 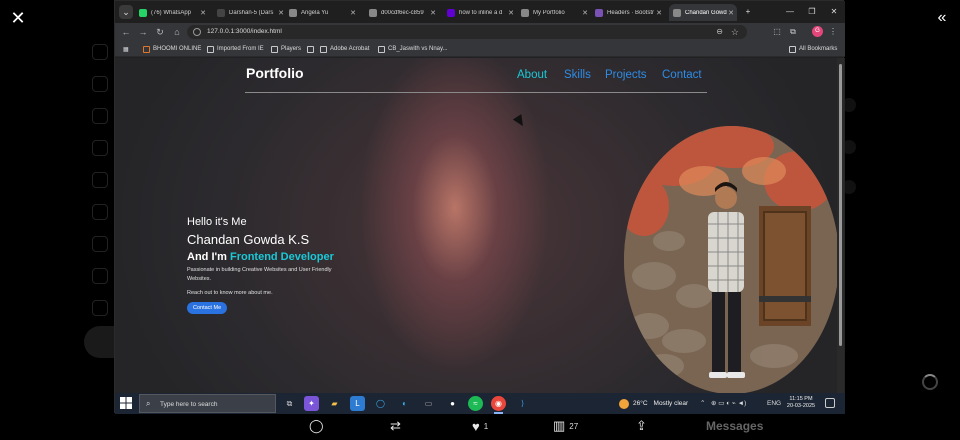 I want to click on app-l-icon: L, so click(x=357, y=403).